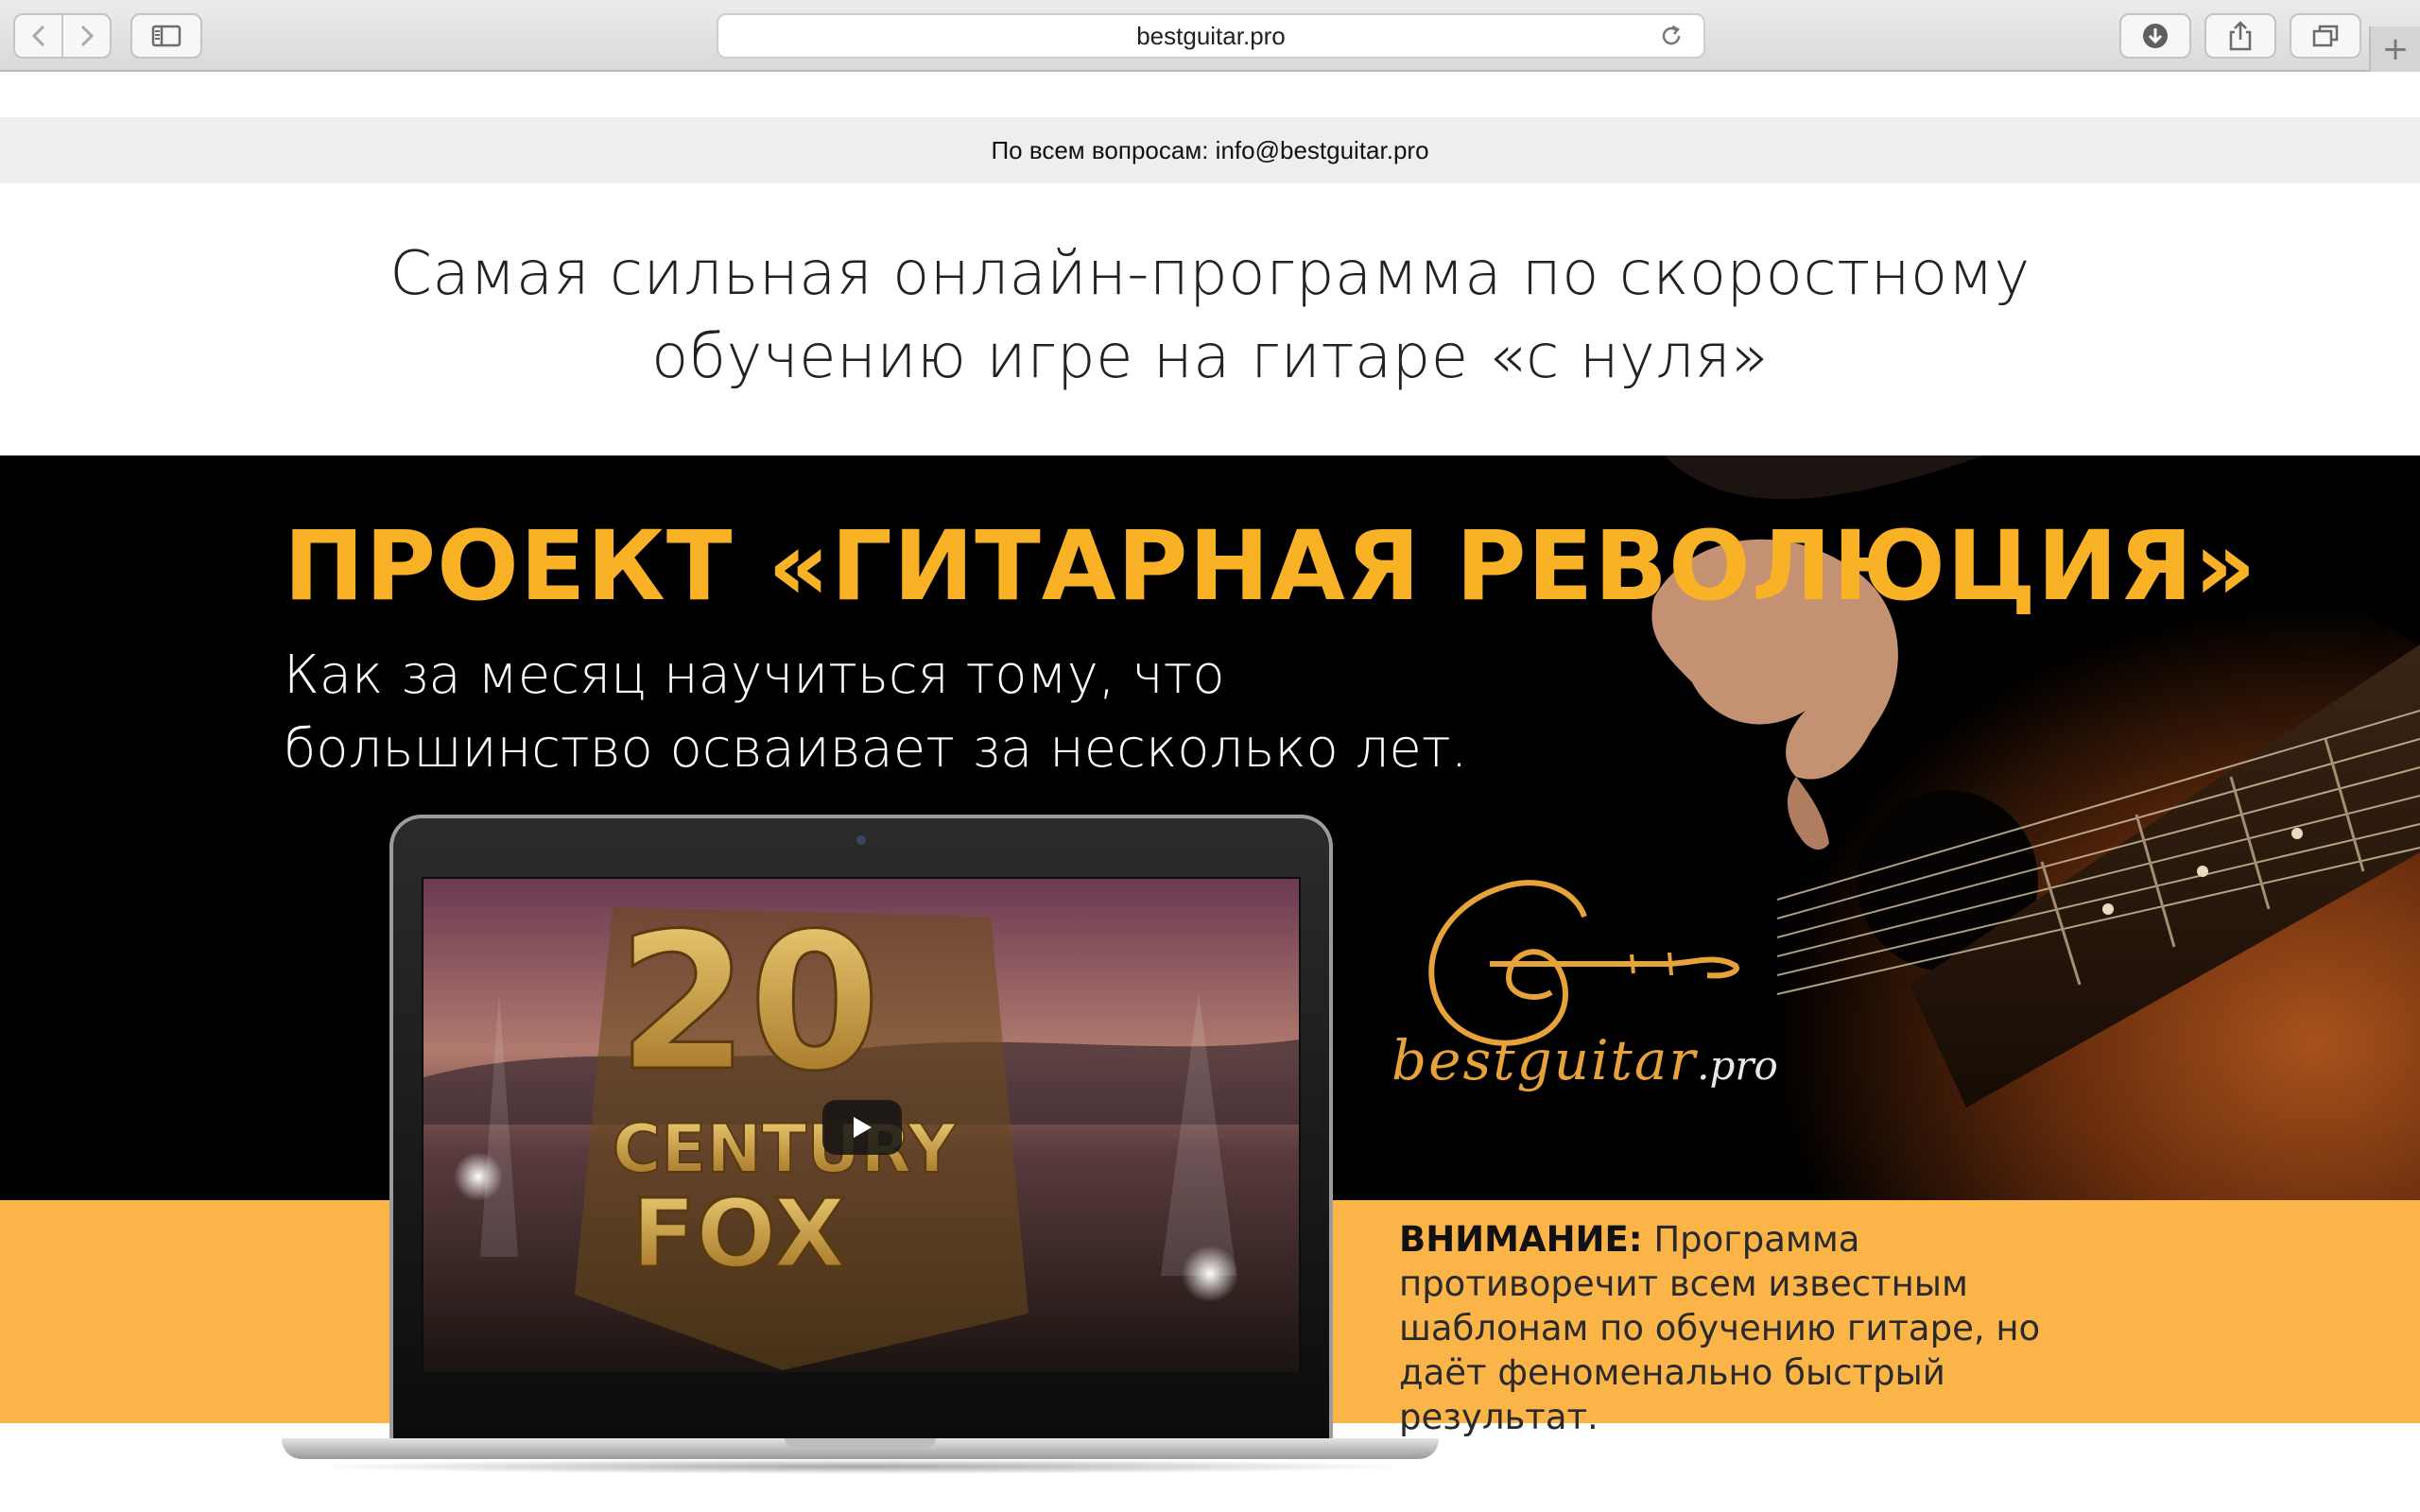 This screenshot has width=2420, height=1512. I want to click on downloads-button, so click(2155, 36).